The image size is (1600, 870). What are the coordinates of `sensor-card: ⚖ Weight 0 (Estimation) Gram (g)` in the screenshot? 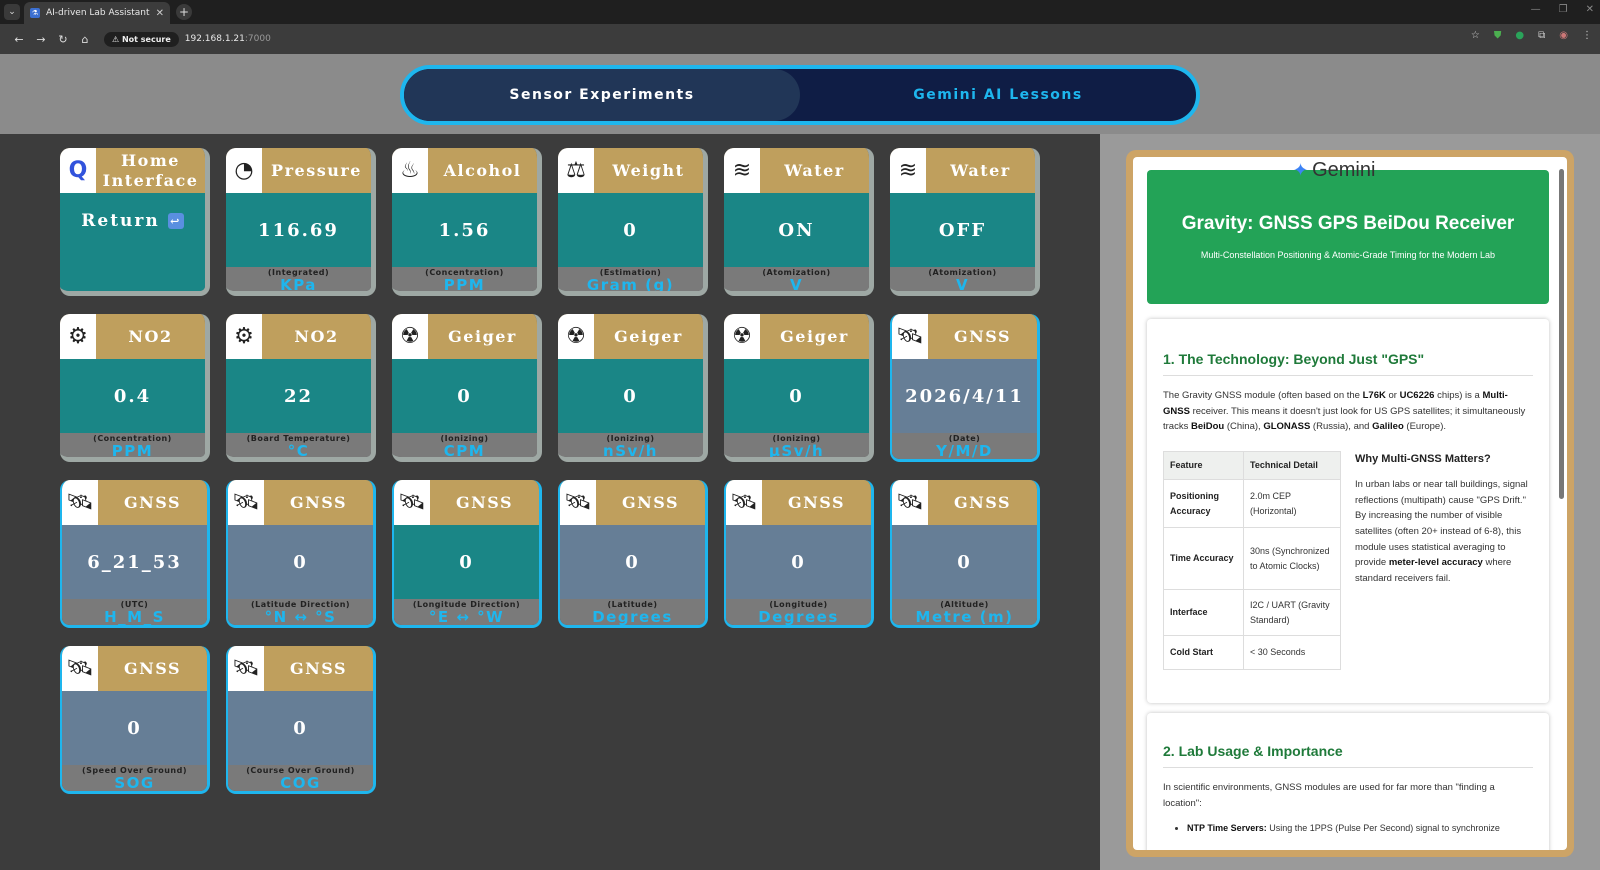 It's located at (633, 222).